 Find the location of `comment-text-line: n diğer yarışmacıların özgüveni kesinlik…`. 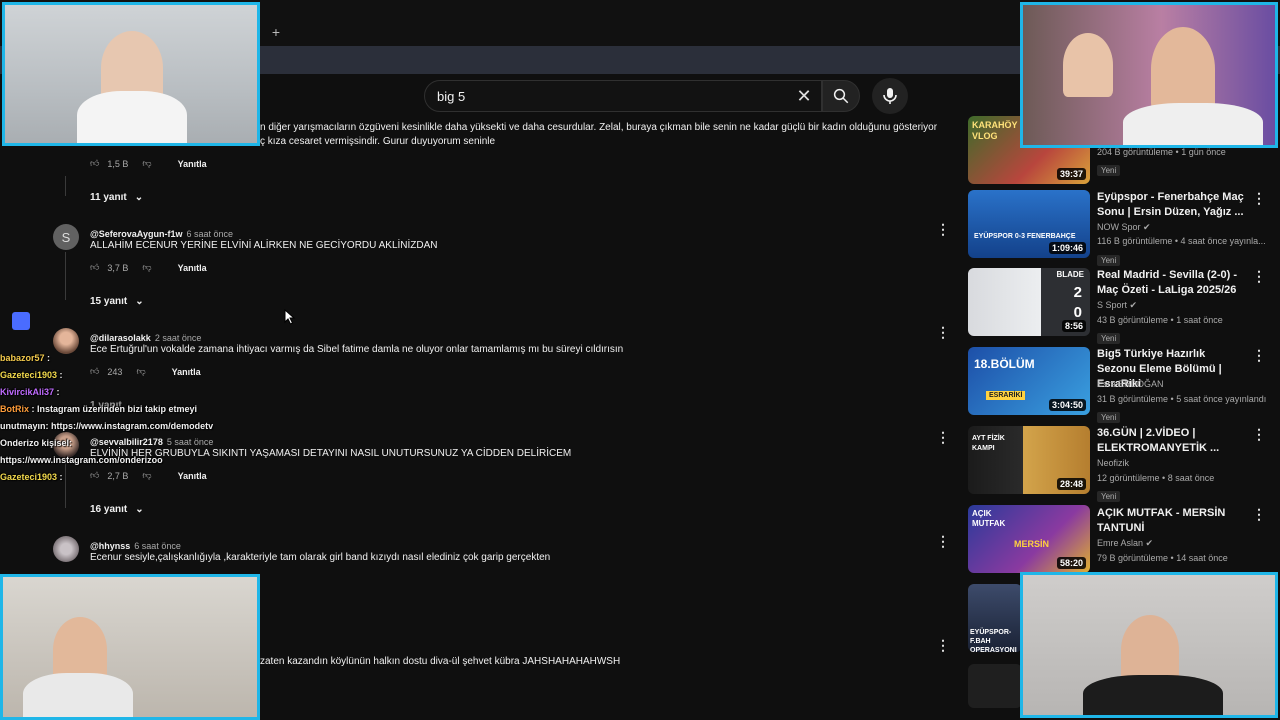

comment-text-line: n diğer yarışmacıların özgüveni kesinlik… is located at coordinates (599, 127).